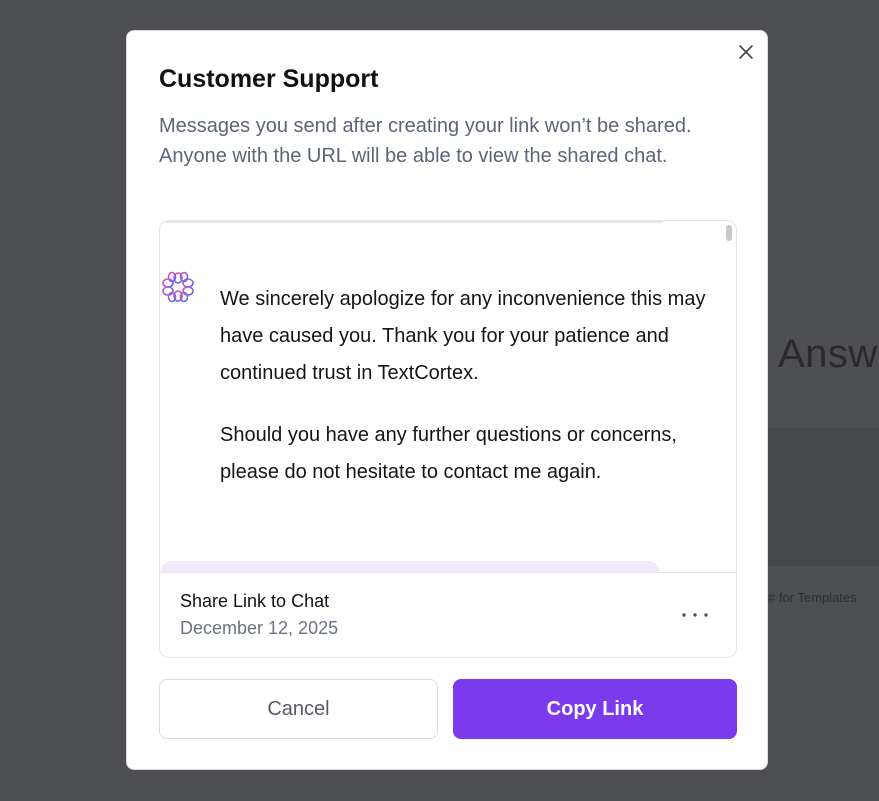 Image resolution: width=879 pixels, height=801 pixels. What do you see at coordinates (448, 614) in the screenshot?
I see `share-link-card: Share Link to Chat December 12, 2025` at bounding box center [448, 614].